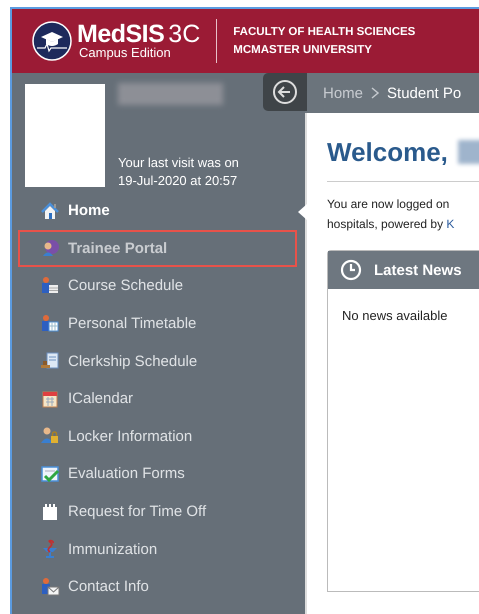  What do you see at coordinates (387, 152) in the screenshot?
I see `welcome-heading: Welcome,` at bounding box center [387, 152].